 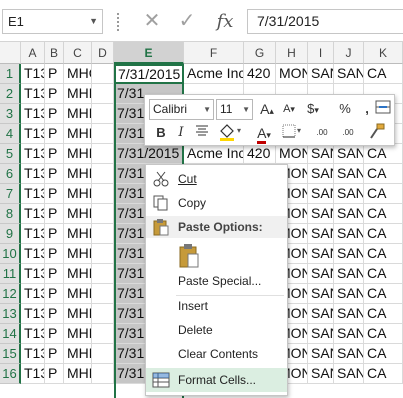 I want to click on row-header-8: 8, so click(x=10, y=214).